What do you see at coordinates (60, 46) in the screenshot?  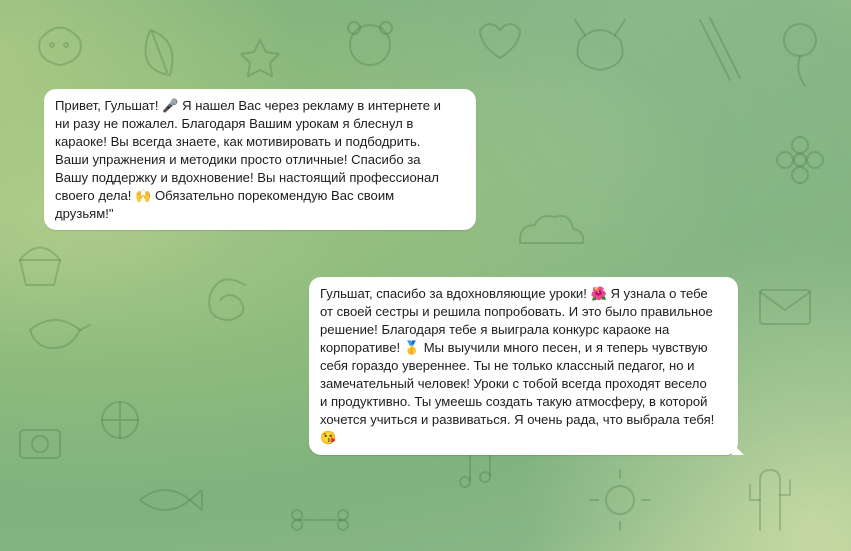 I see `doodle-cat-icon` at bounding box center [60, 46].